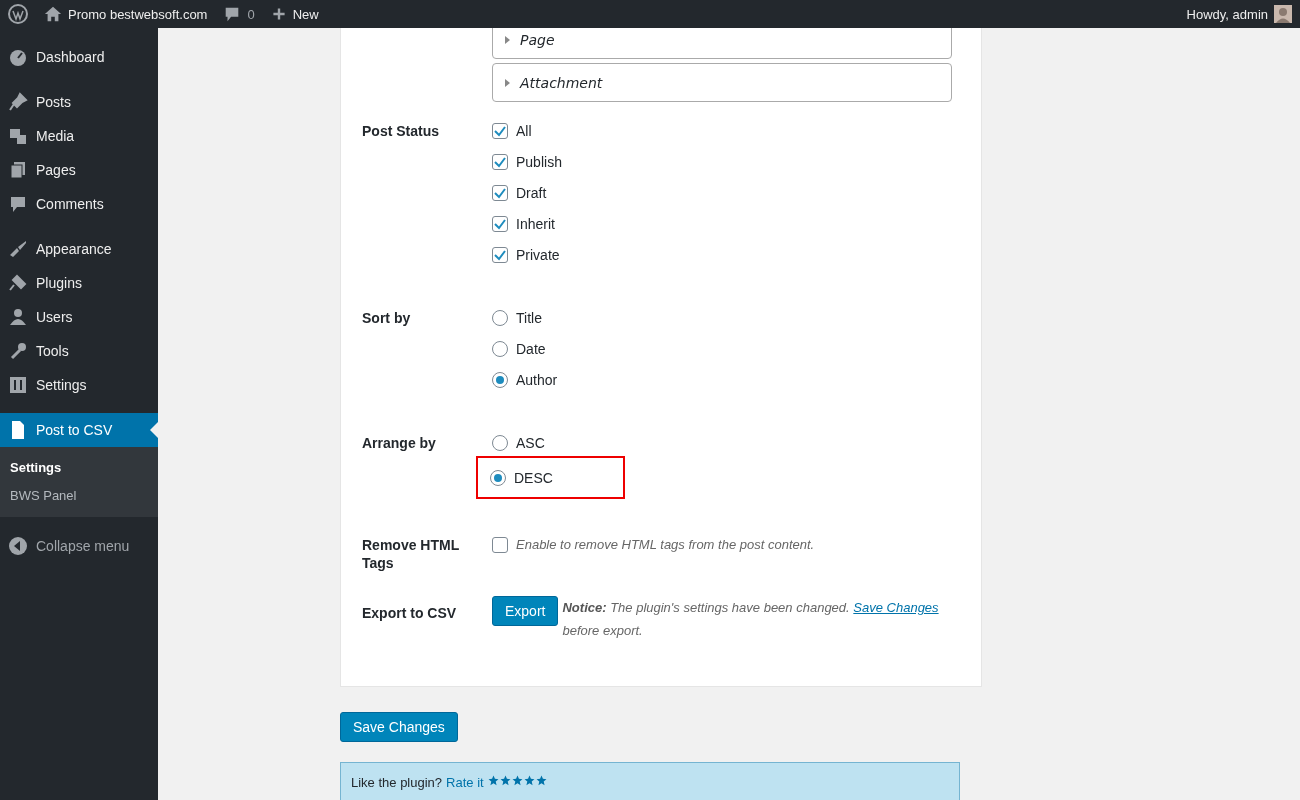 The height and width of the screenshot is (800, 1300). I want to click on checkbox-label: Publish, so click(539, 161).